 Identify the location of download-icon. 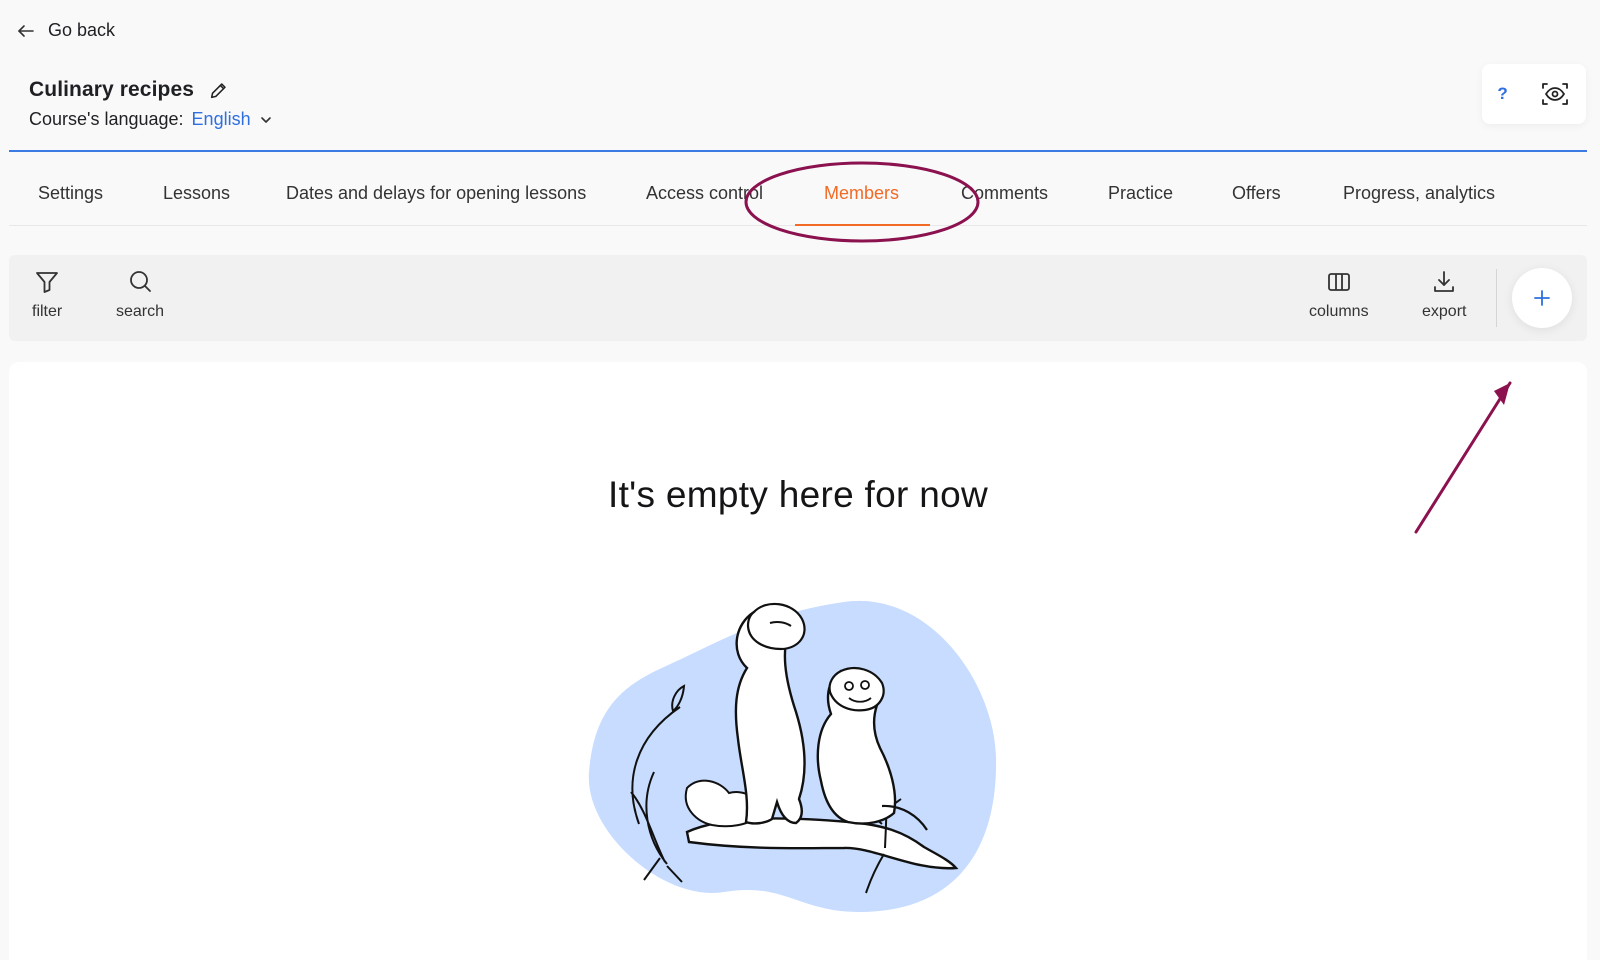
(1444, 281).